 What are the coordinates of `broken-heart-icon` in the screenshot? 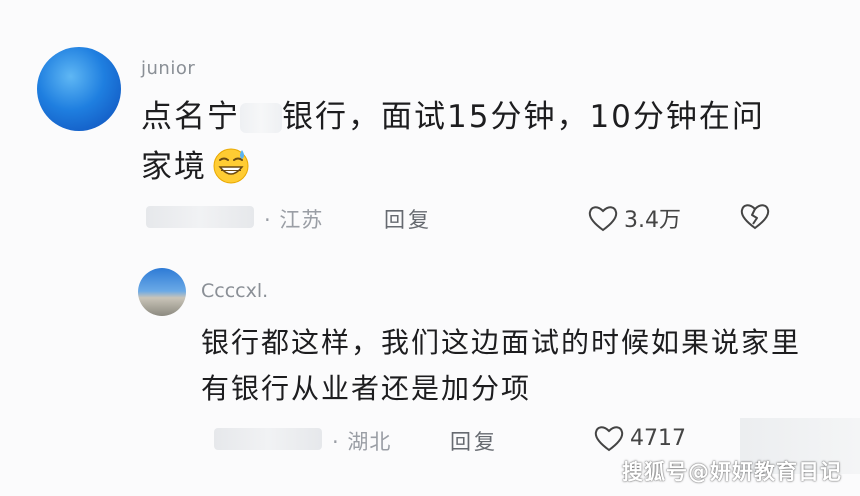 It's located at (755, 216).